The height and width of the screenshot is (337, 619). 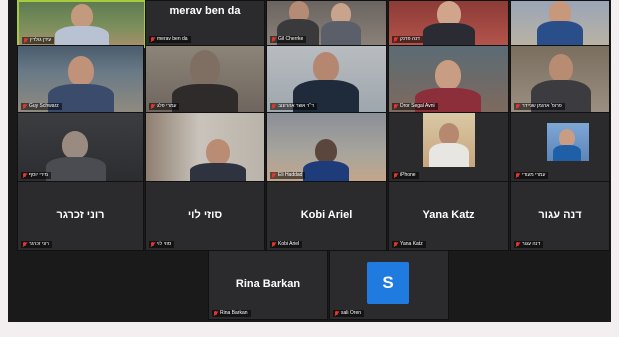 What do you see at coordinates (36, 244) in the screenshot?
I see `participant-name-label: רוני זכרגר` at bounding box center [36, 244].